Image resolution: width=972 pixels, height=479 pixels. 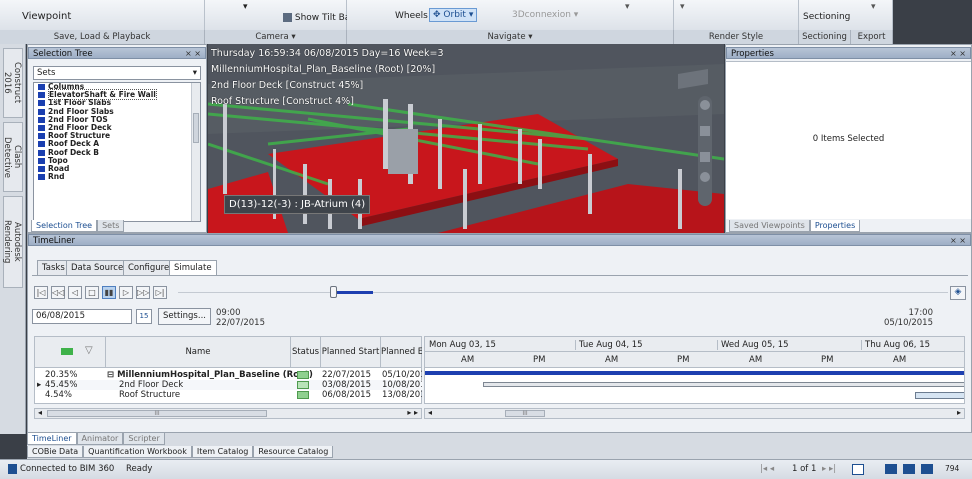 I want to click on tab-configure: Configure, so click(x=149, y=268).